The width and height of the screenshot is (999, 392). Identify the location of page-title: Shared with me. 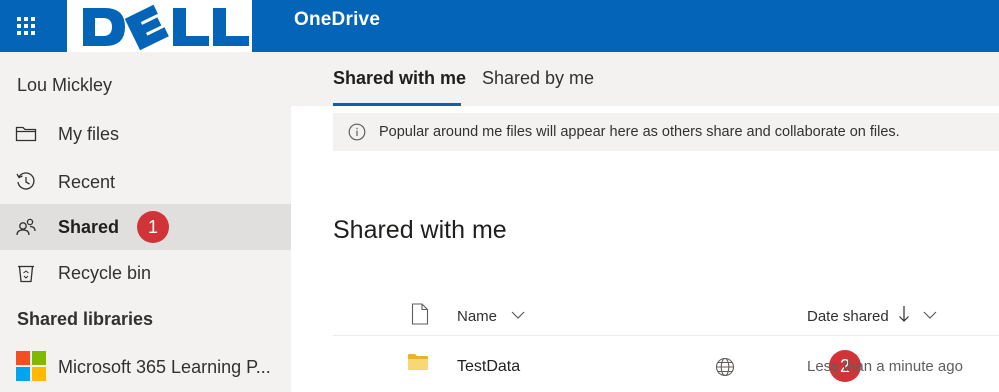
(420, 230).